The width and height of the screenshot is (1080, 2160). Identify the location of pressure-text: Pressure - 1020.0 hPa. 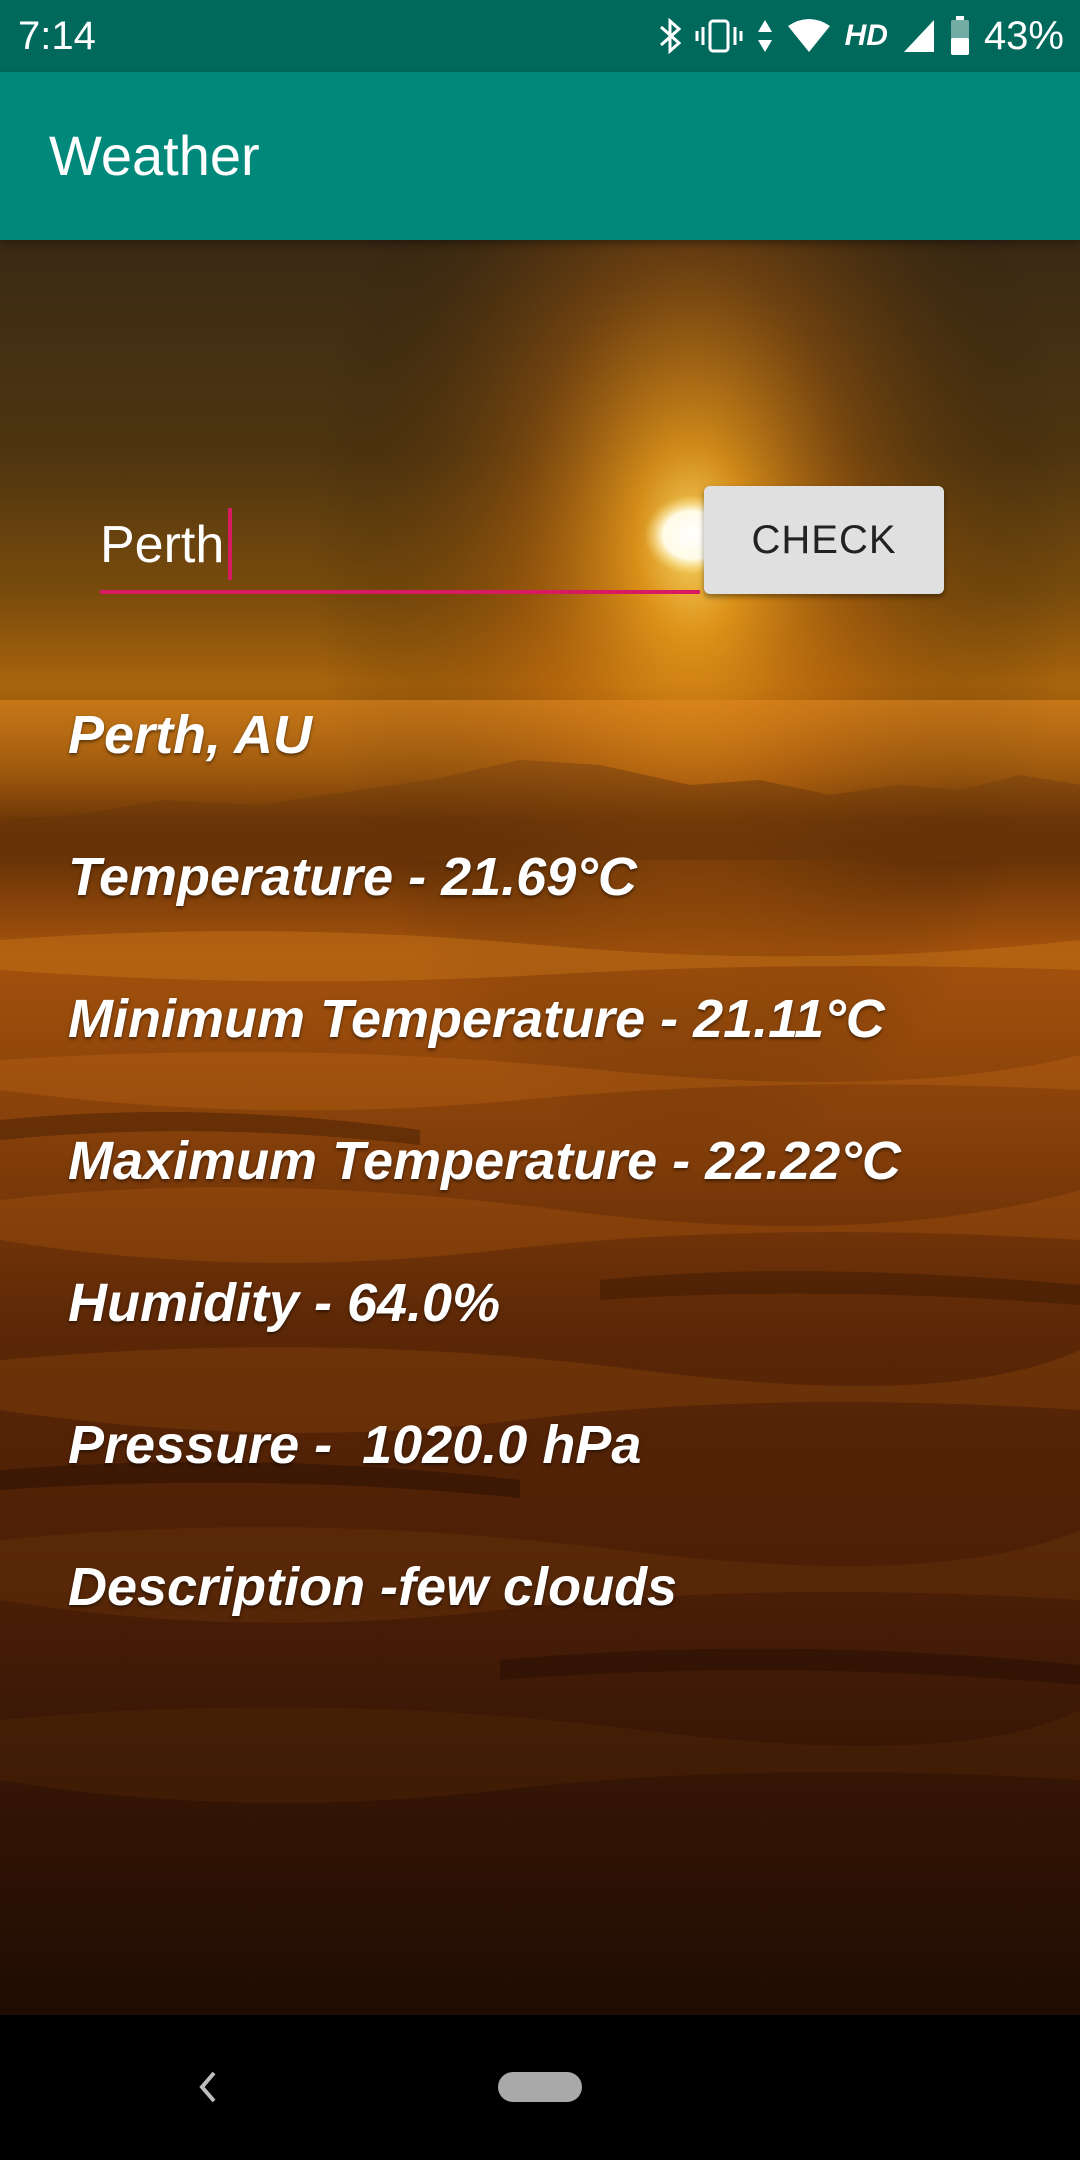
(355, 1445).